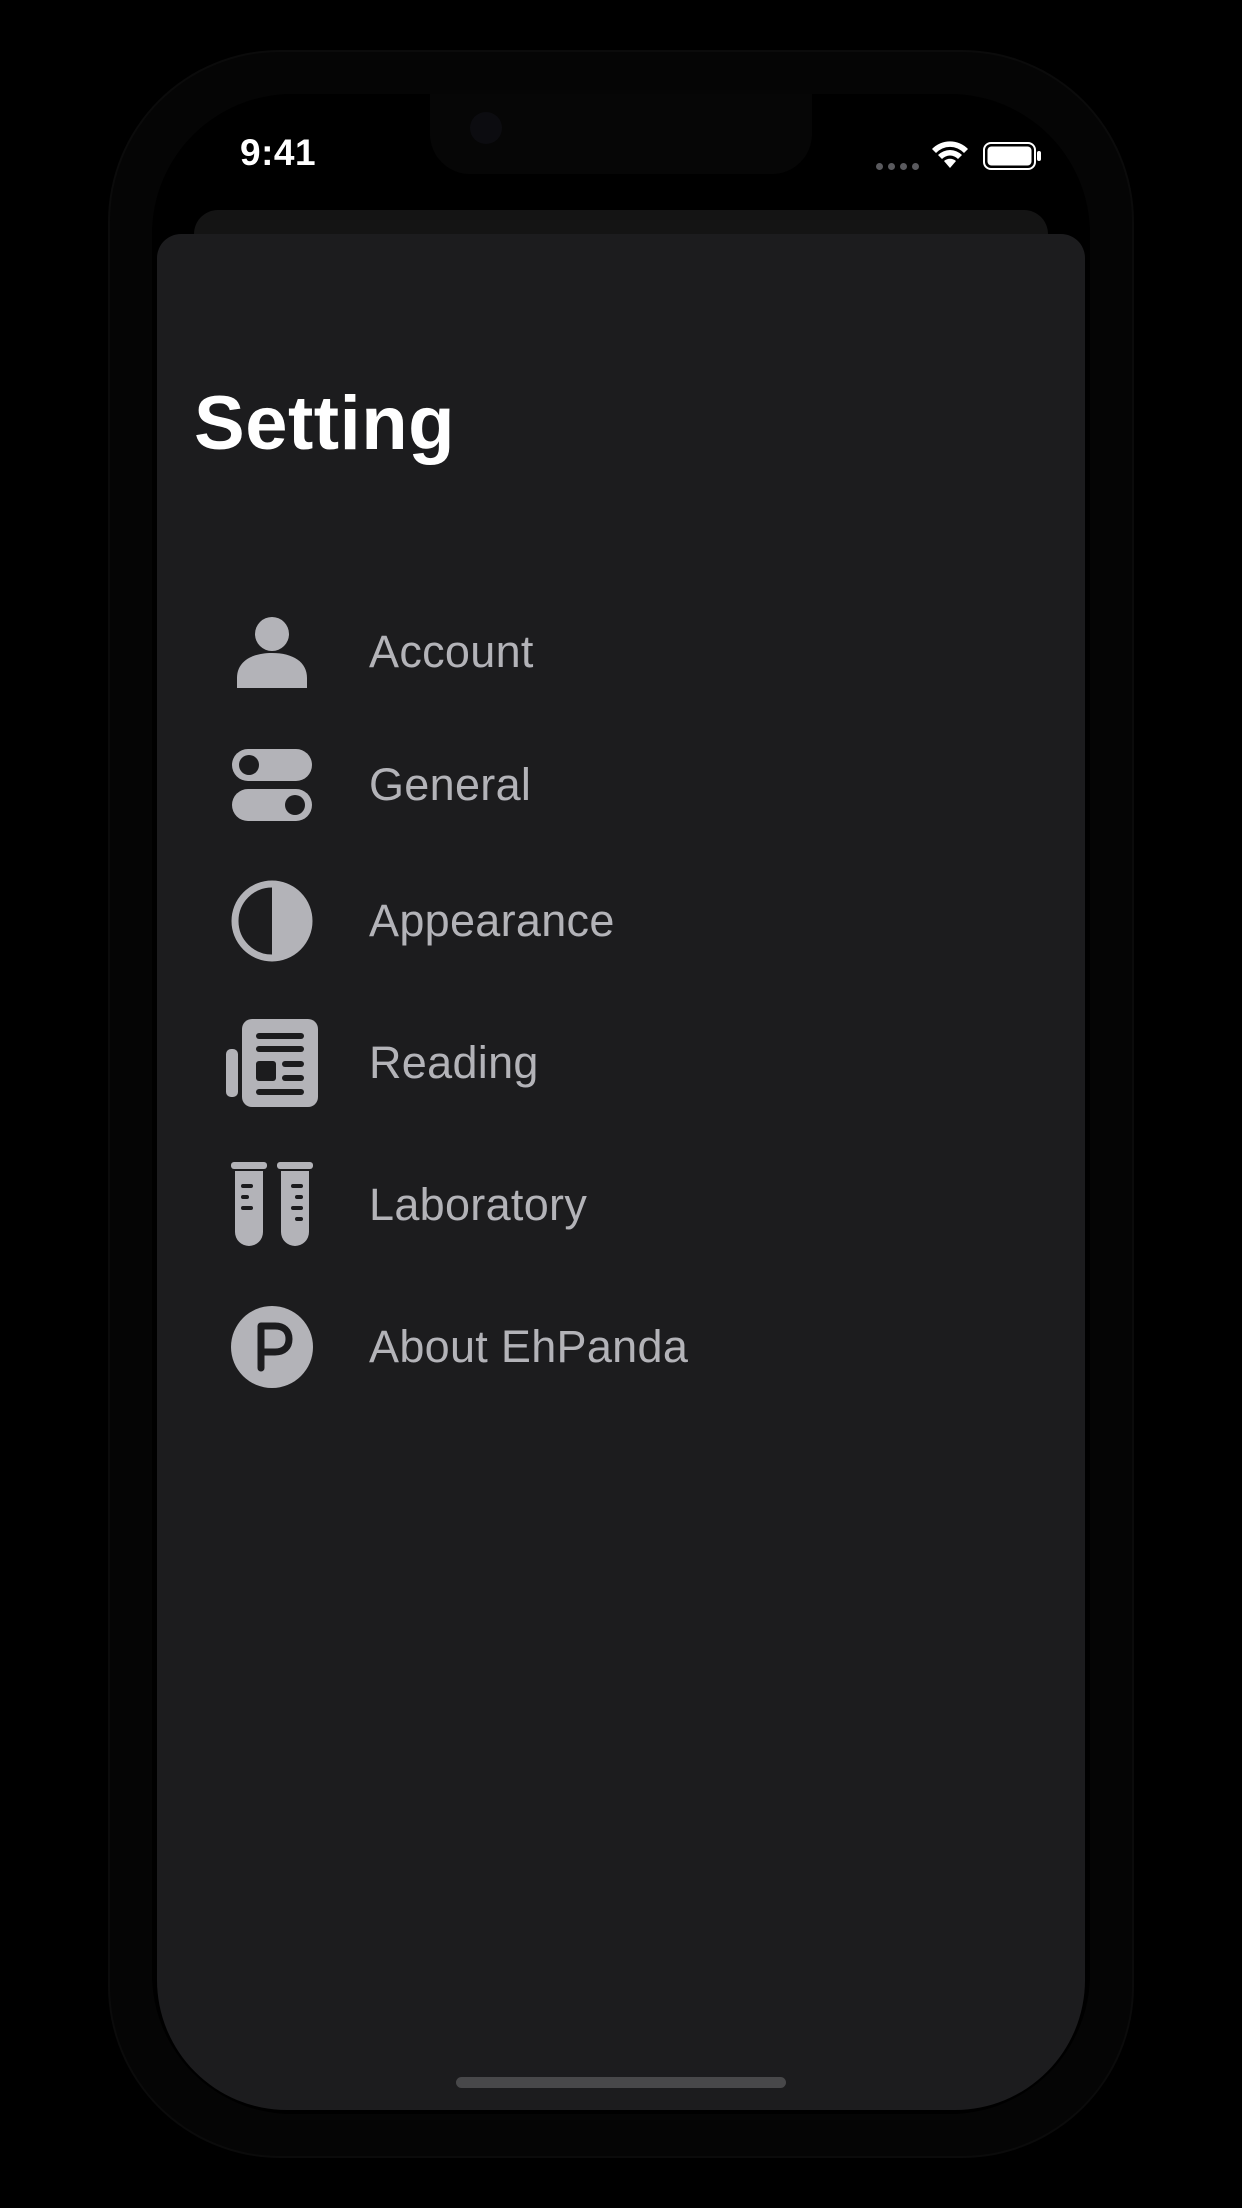 The image size is (1242, 2208). I want to click on home-indicator, so click(621, 2082).